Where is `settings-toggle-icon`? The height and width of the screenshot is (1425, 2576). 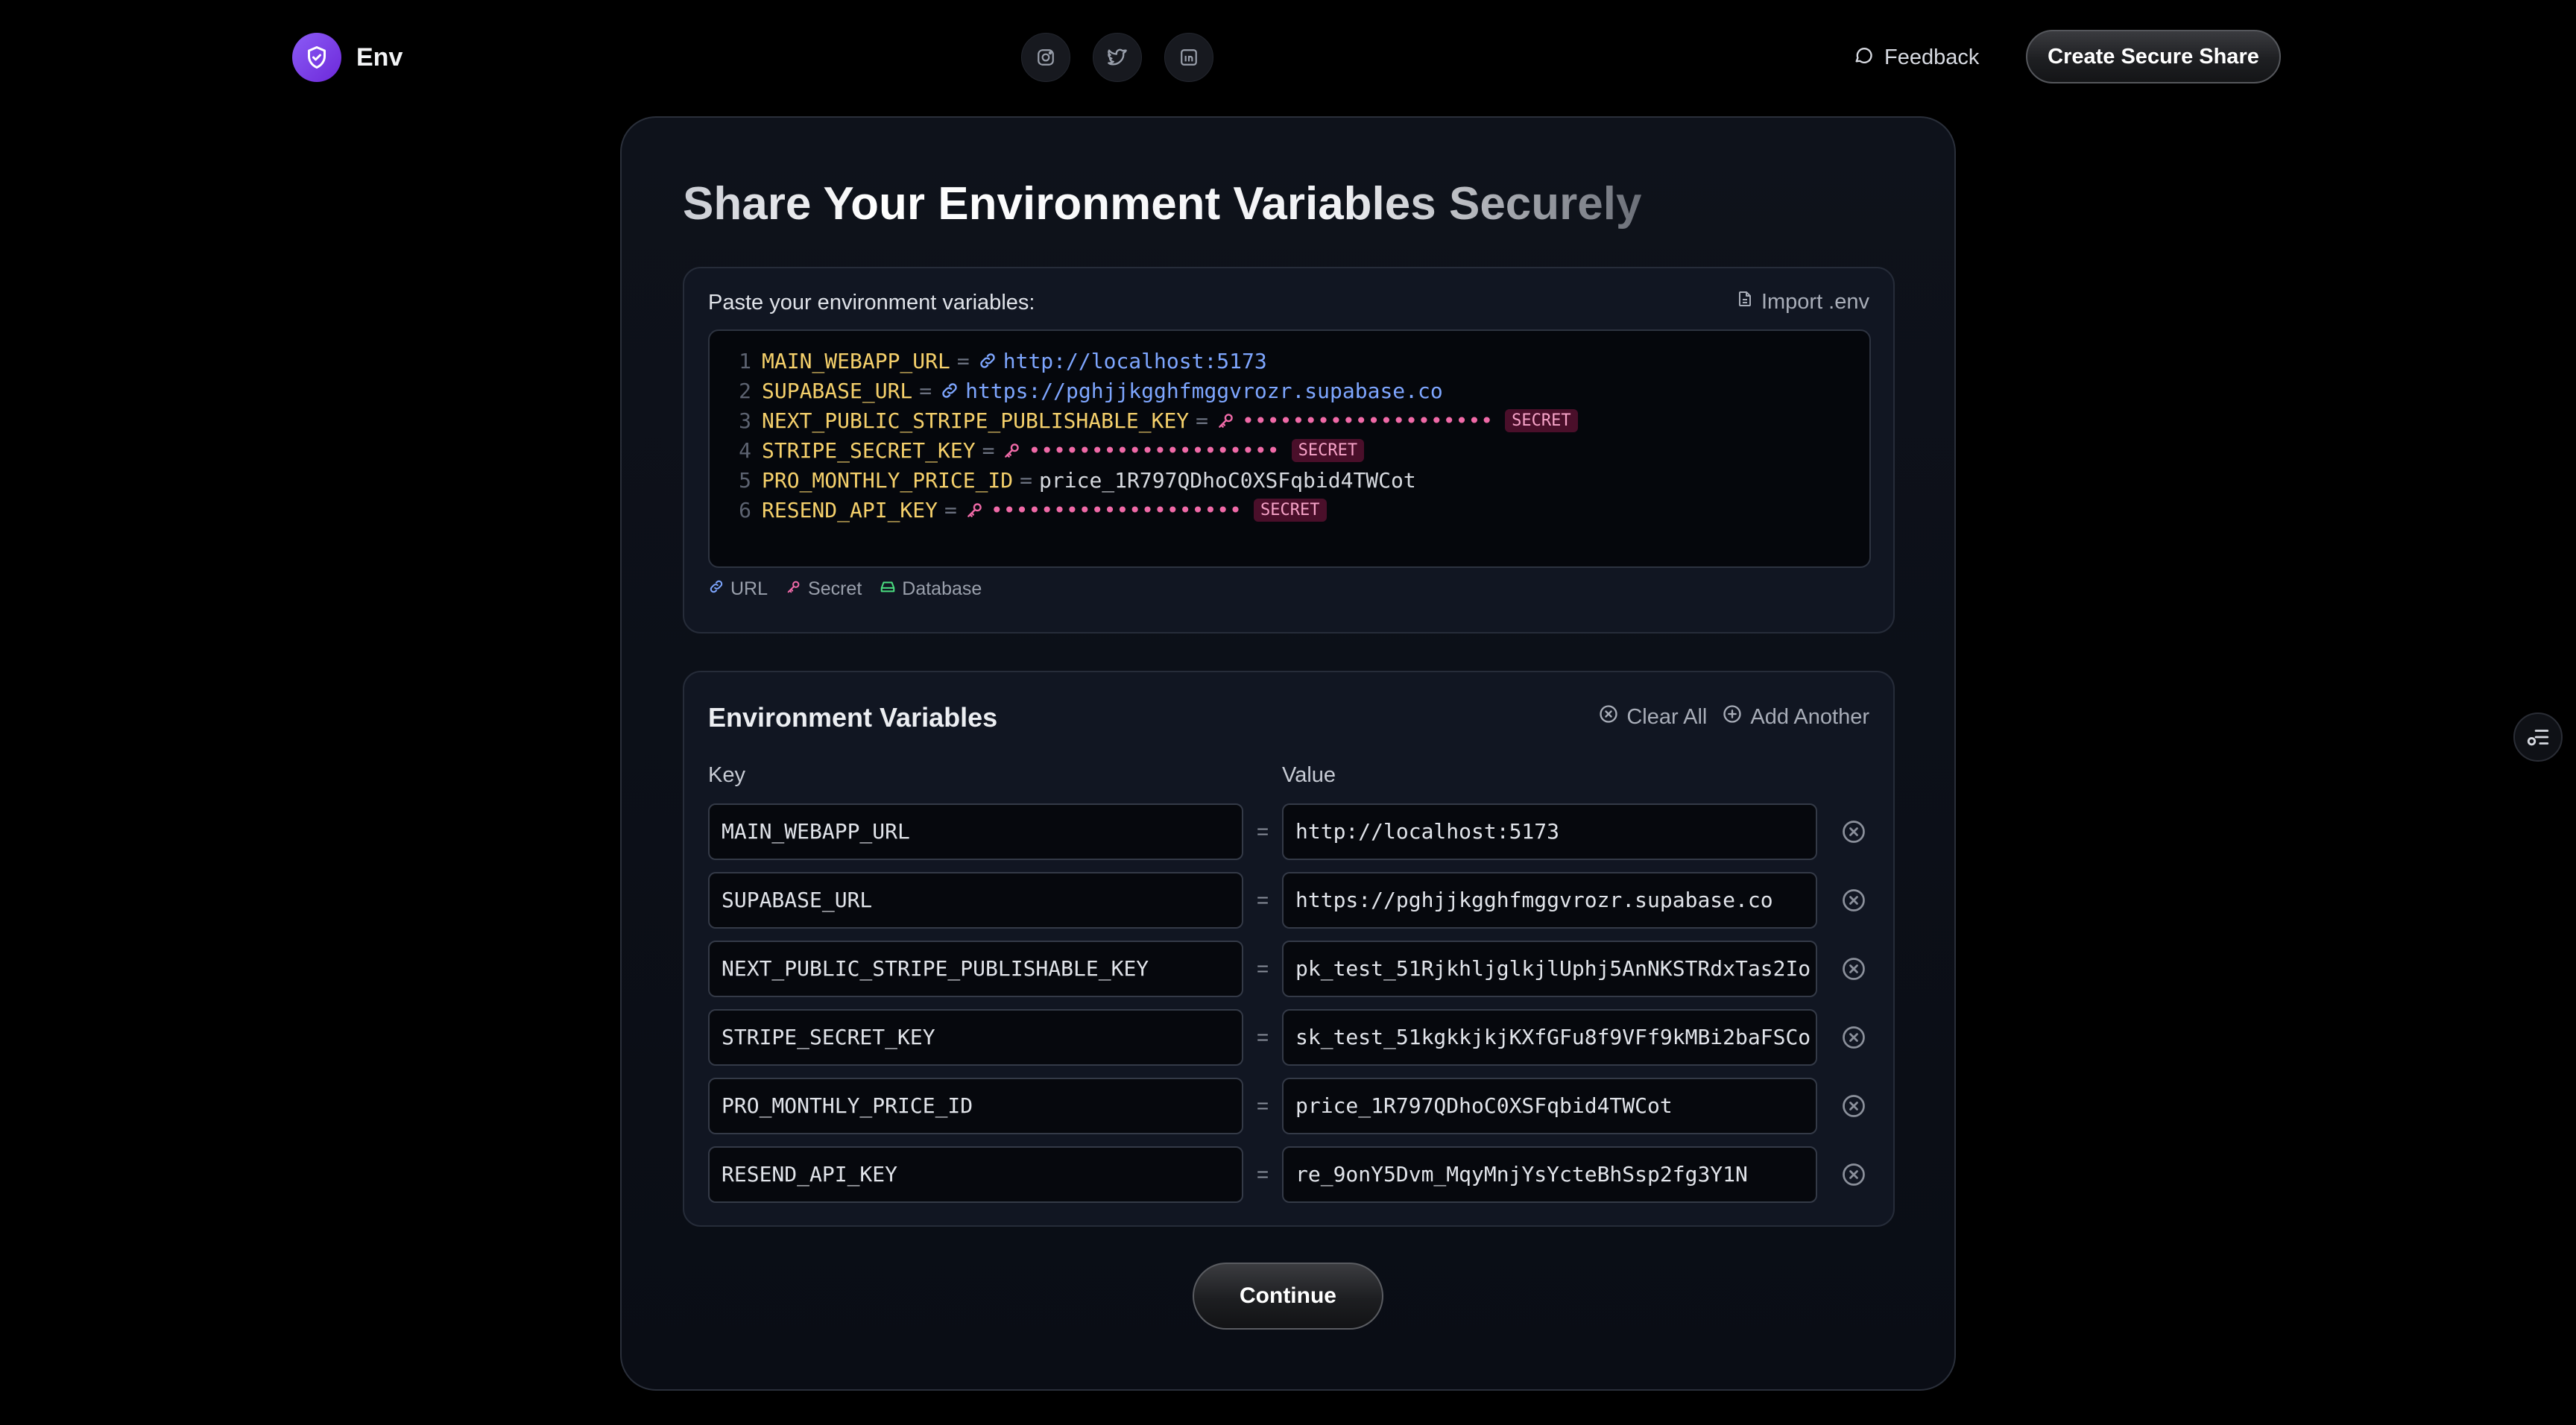 settings-toggle-icon is located at coordinates (2538, 737).